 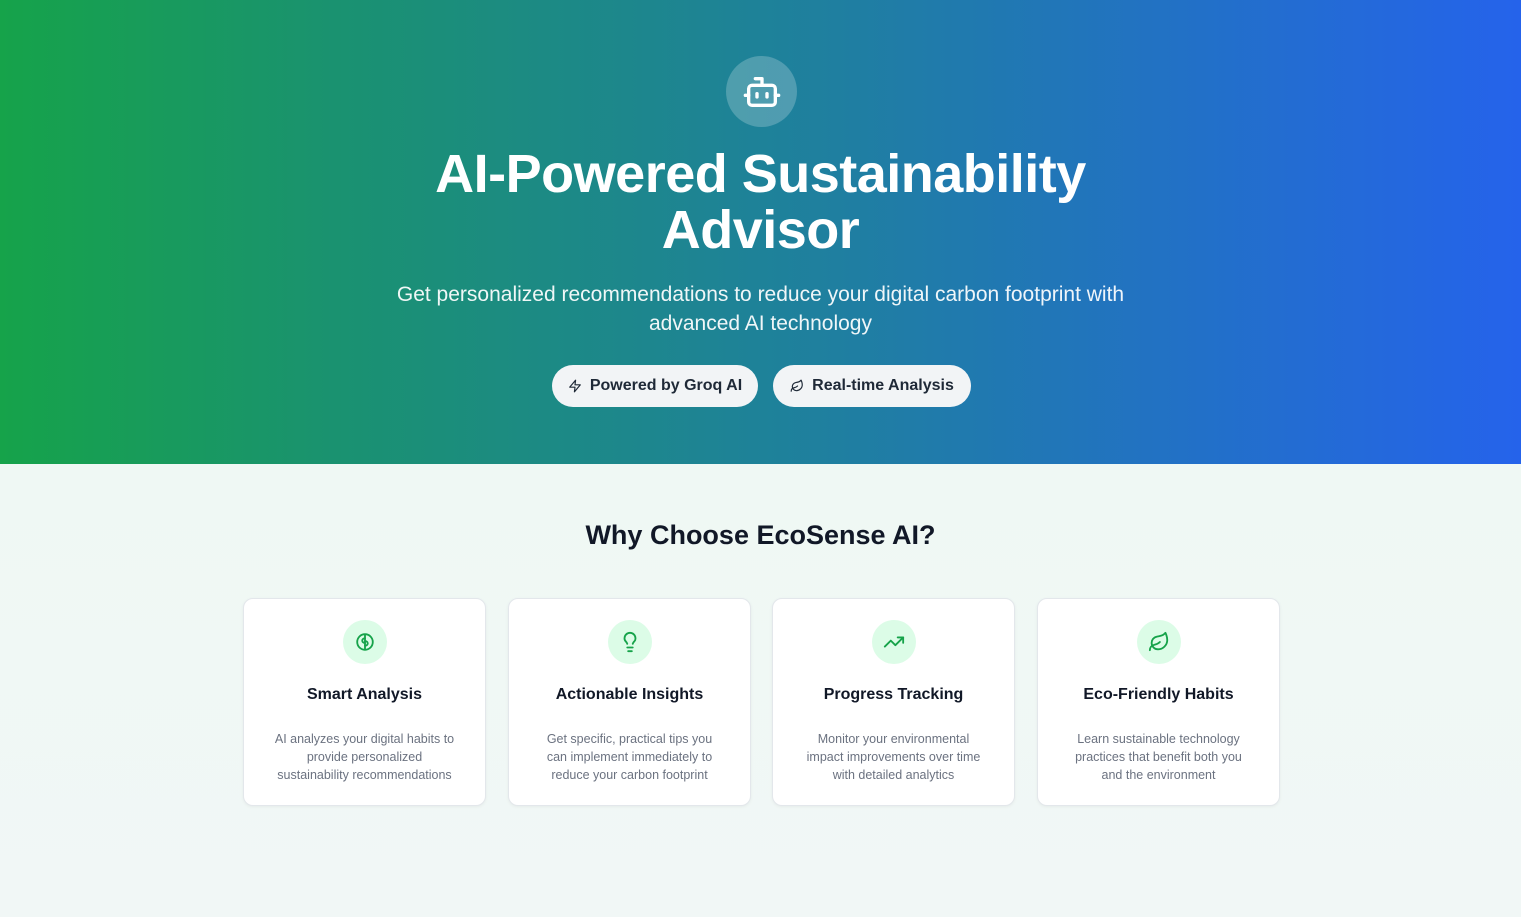 What do you see at coordinates (760, 323) in the screenshot?
I see `subtitle-line-2: advanced AI technology` at bounding box center [760, 323].